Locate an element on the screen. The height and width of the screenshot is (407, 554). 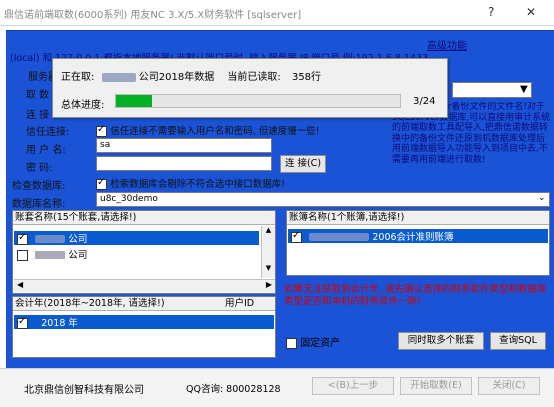
fetching-label: 正在取: is located at coordinates (78, 77).